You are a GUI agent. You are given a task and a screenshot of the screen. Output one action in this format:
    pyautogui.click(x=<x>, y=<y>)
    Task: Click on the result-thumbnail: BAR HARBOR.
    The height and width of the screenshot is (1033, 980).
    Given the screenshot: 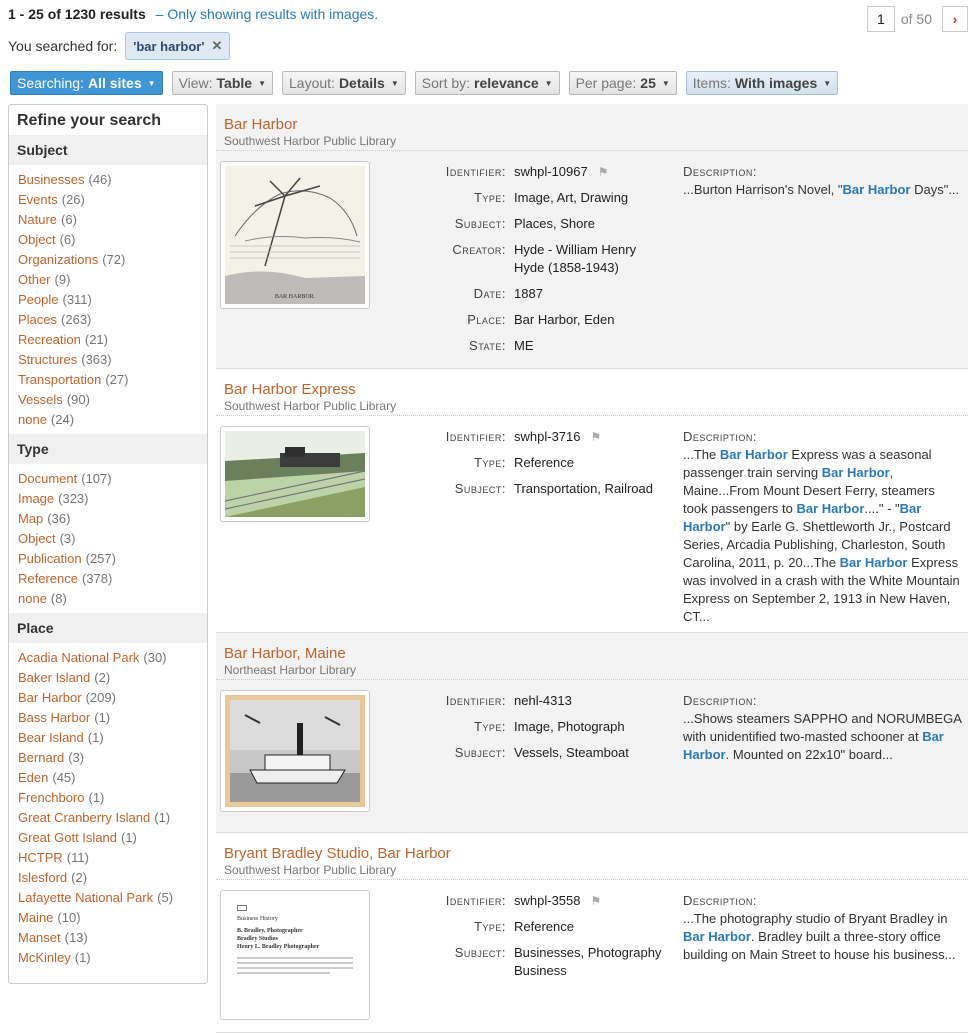 What is the action you would take?
    pyautogui.click(x=295, y=235)
    